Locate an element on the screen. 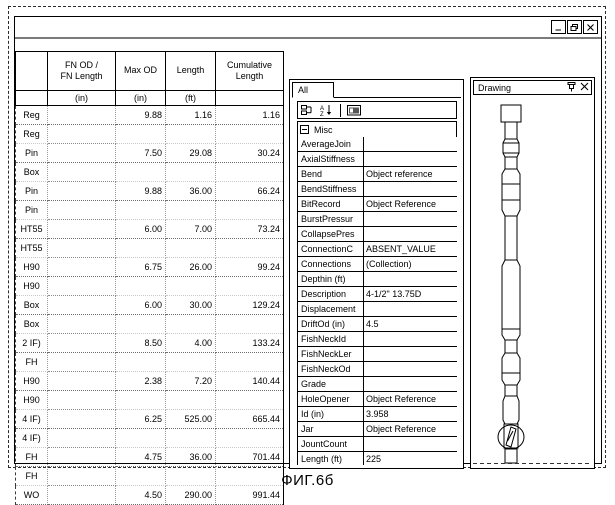 The height and width of the screenshot is (505, 615). table-row: H90 6.75 26.00 99.24 is located at coordinates (149, 267).